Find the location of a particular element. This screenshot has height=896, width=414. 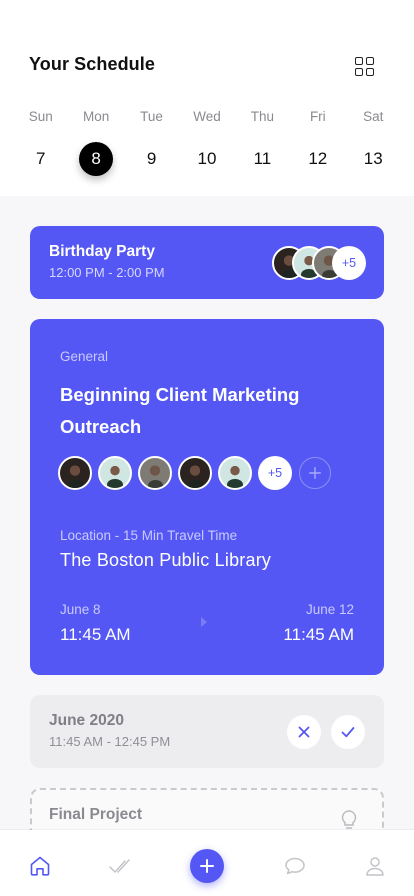

location-name: The Boston Public Library is located at coordinates (166, 560).